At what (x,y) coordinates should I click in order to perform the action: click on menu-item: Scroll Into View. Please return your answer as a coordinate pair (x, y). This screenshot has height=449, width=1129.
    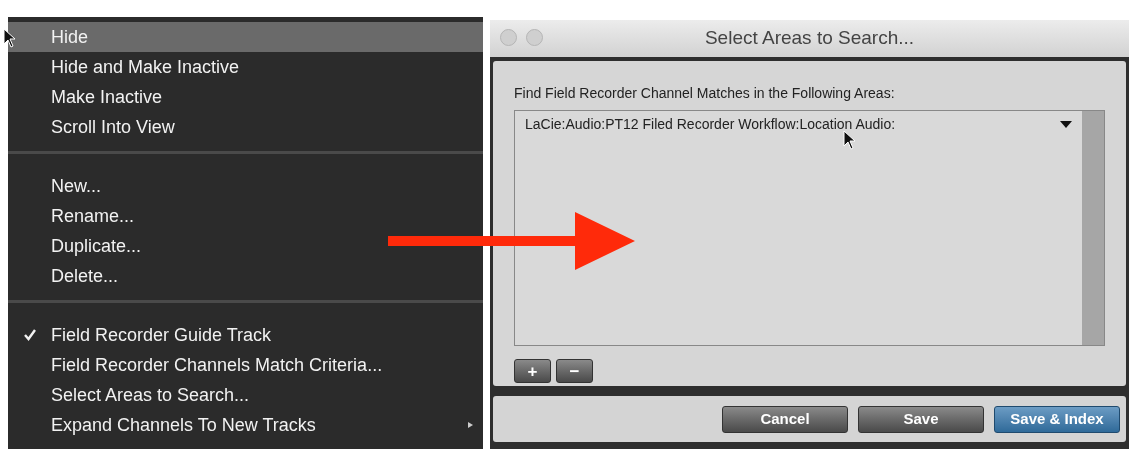
    Looking at the image, I should click on (245, 127).